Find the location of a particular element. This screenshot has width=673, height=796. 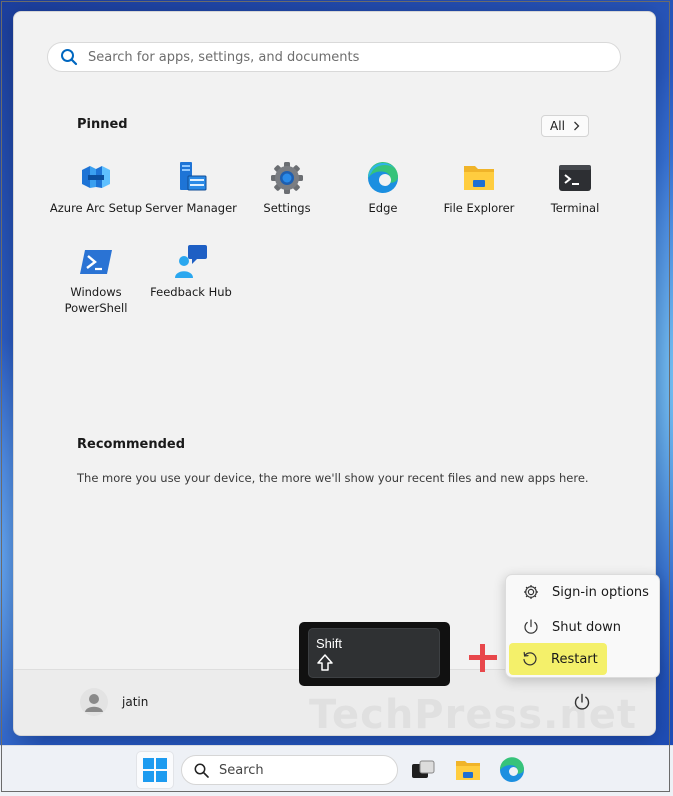

plus-icon is located at coordinates (483, 658).